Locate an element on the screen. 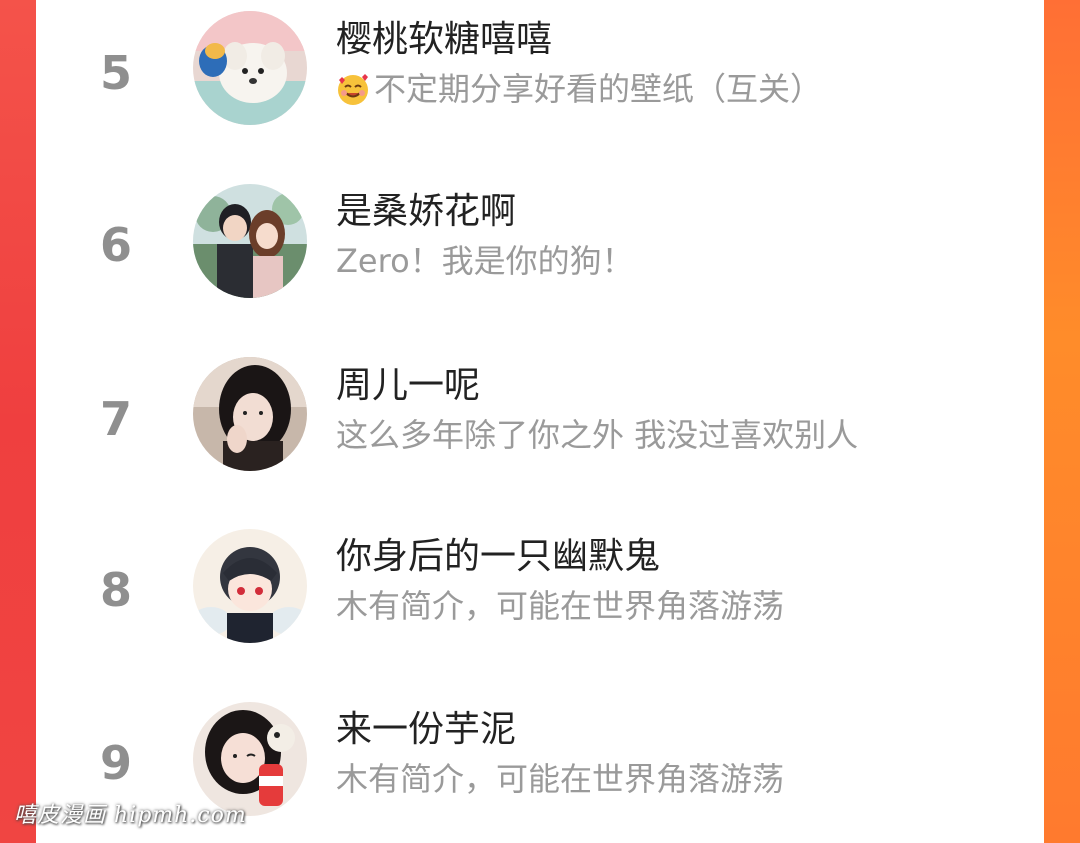 The height and width of the screenshot is (843, 1080). user-name: 来一份芋泥 is located at coordinates (426, 729).